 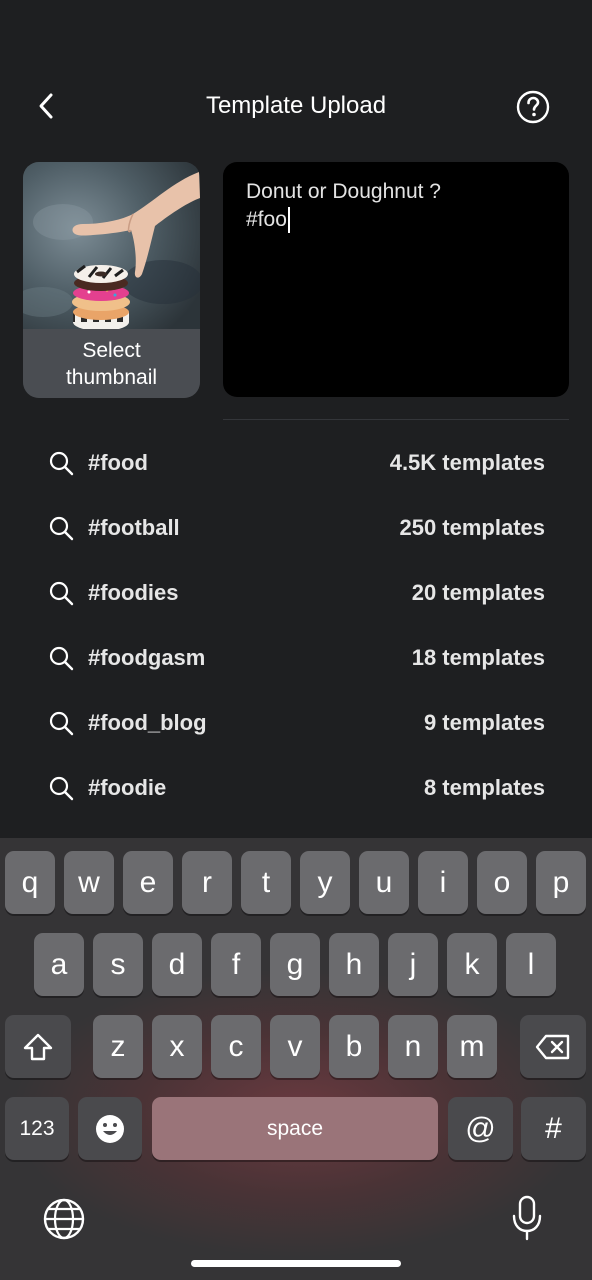 I want to click on question-circle-icon, so click(x=533, y=107).